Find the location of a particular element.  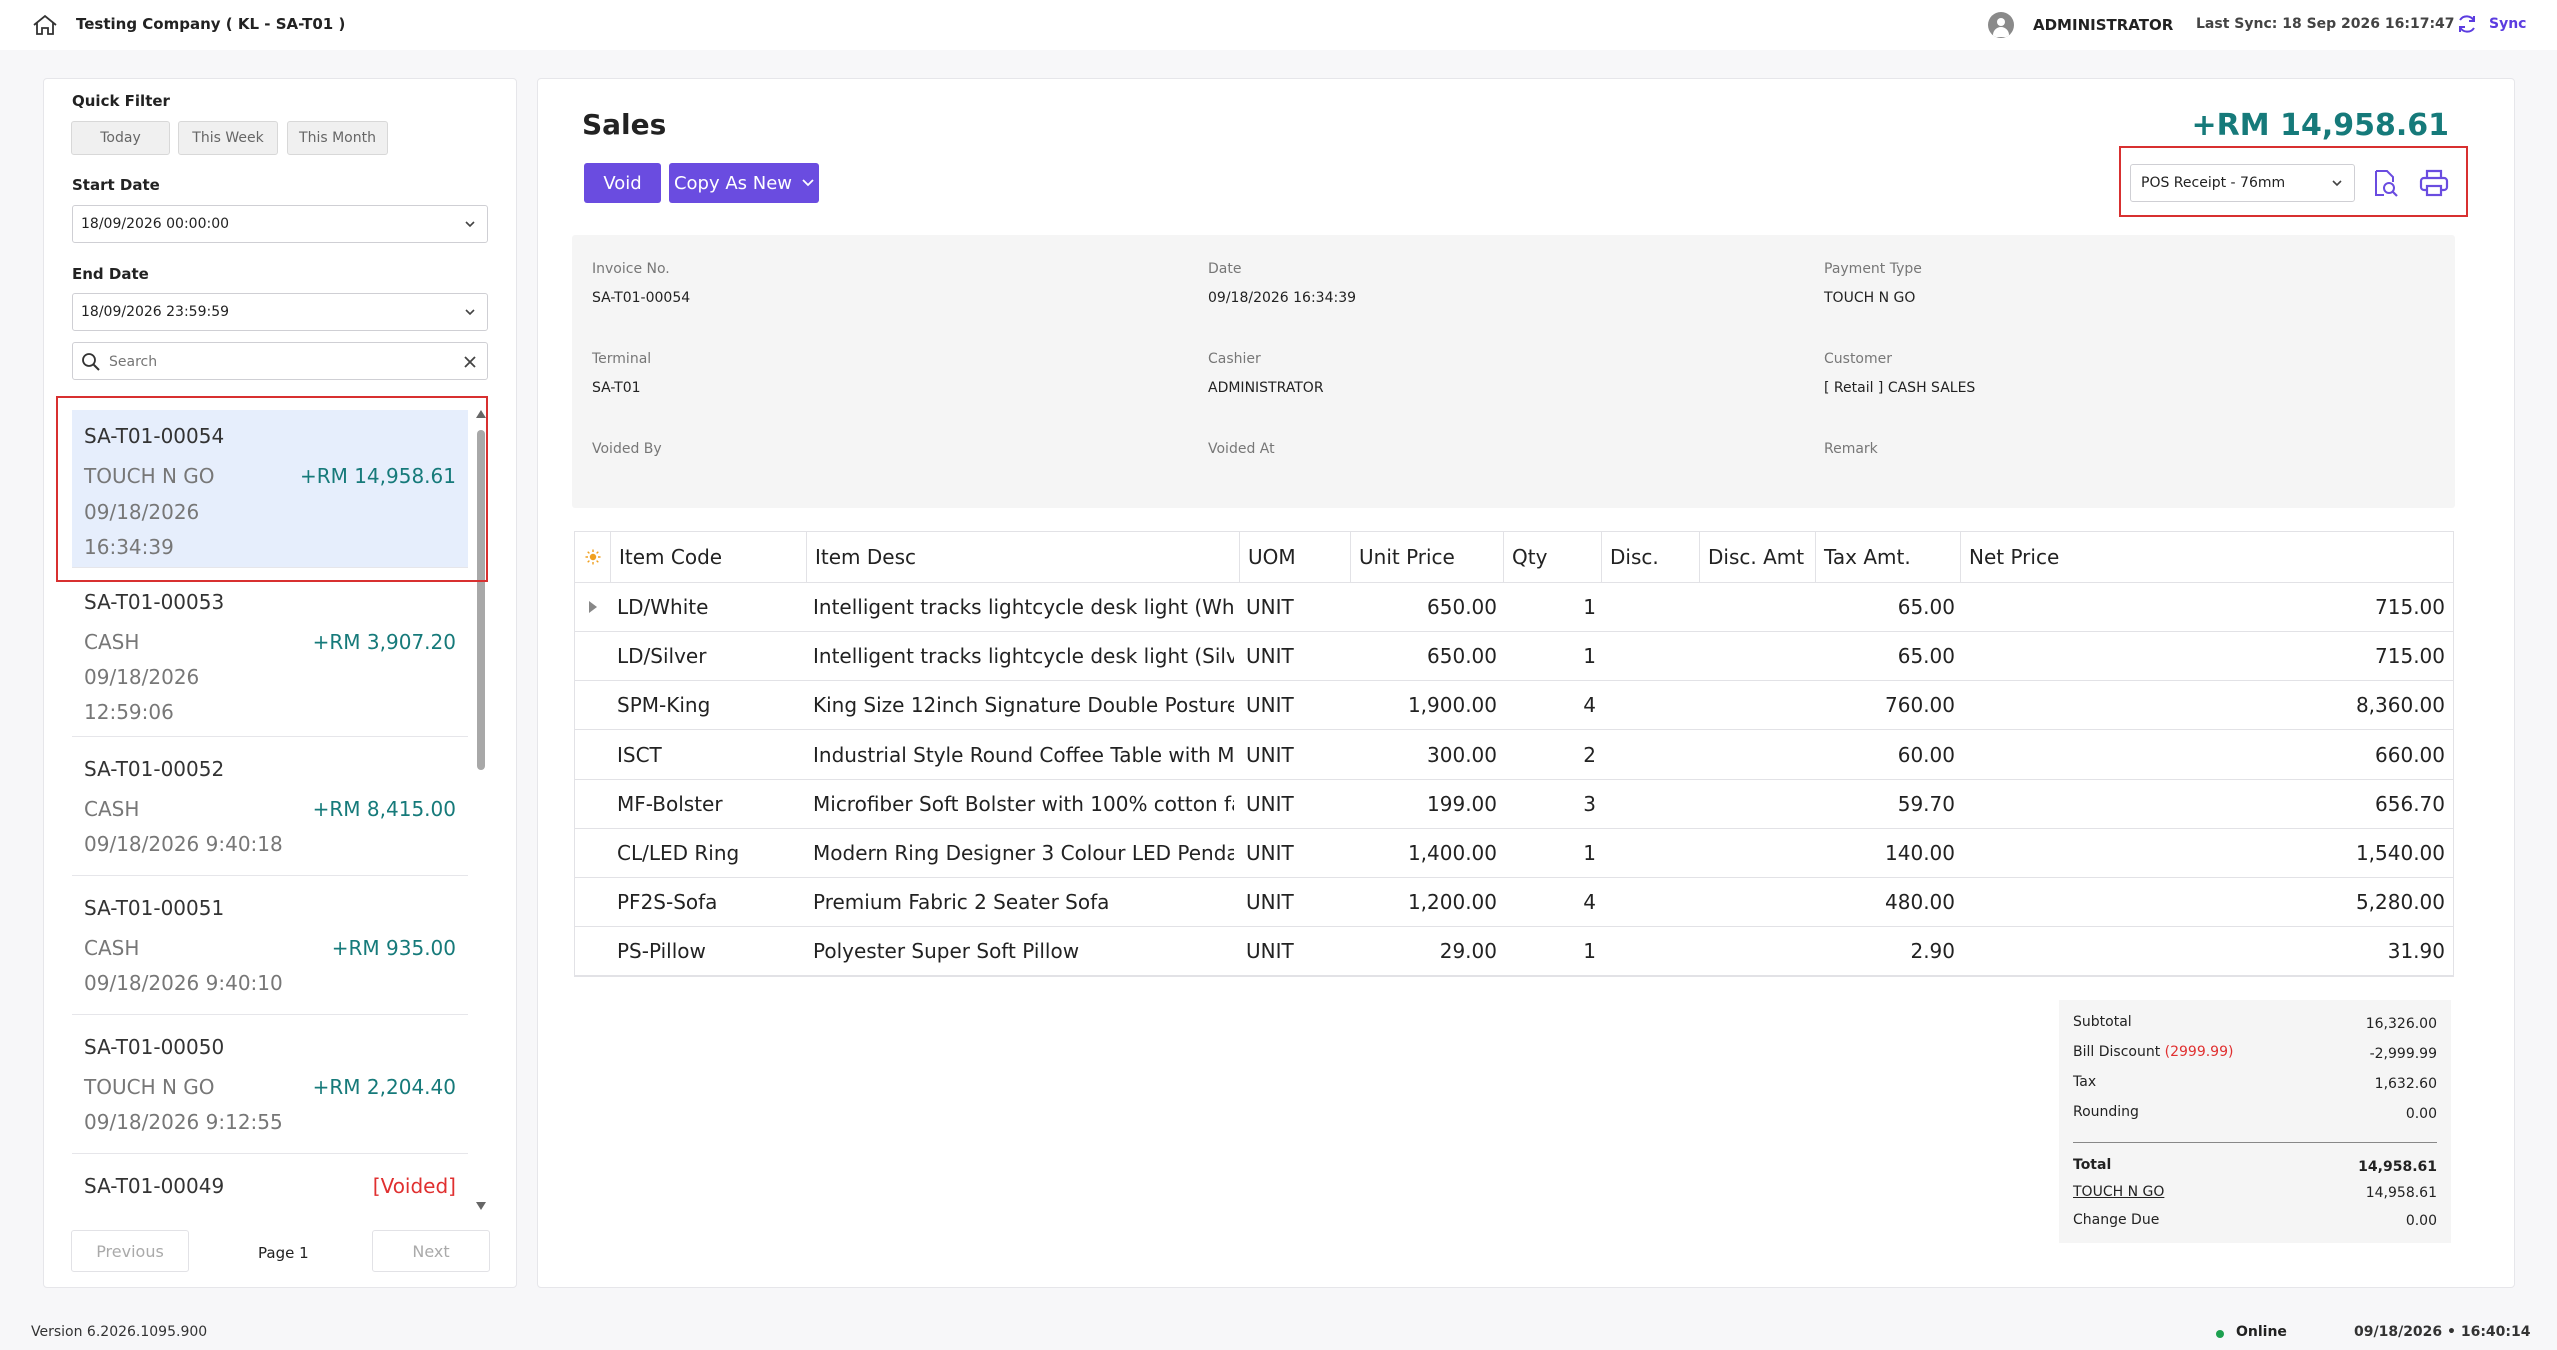

start-date-field: 18/09/2026 00:00:00 is located at coordinates (280, 224).